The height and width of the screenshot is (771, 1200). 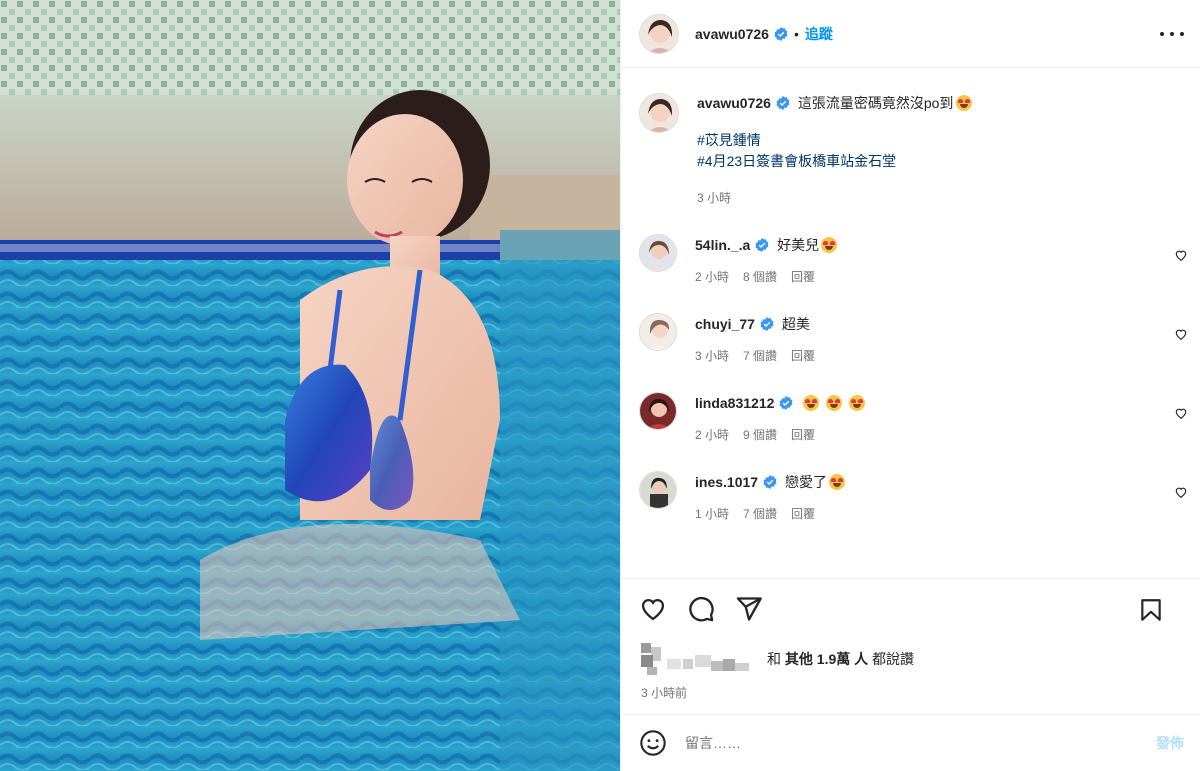 I want to click on comment-username: linda831212, so click(x=734, y=403).